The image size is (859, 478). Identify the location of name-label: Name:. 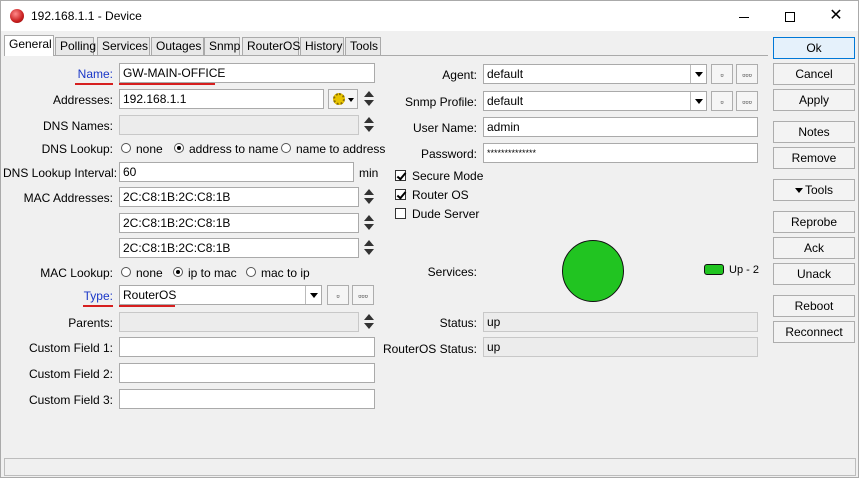
(87, 74).